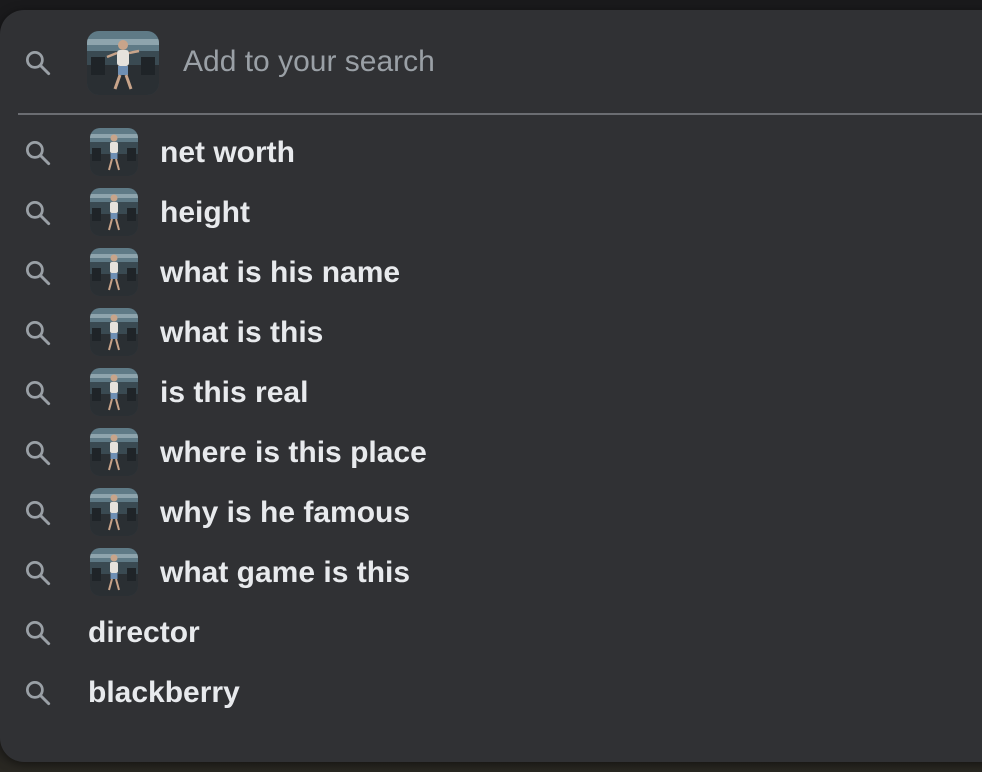  I want to click on suggestion-item: director, so click(491, 633).